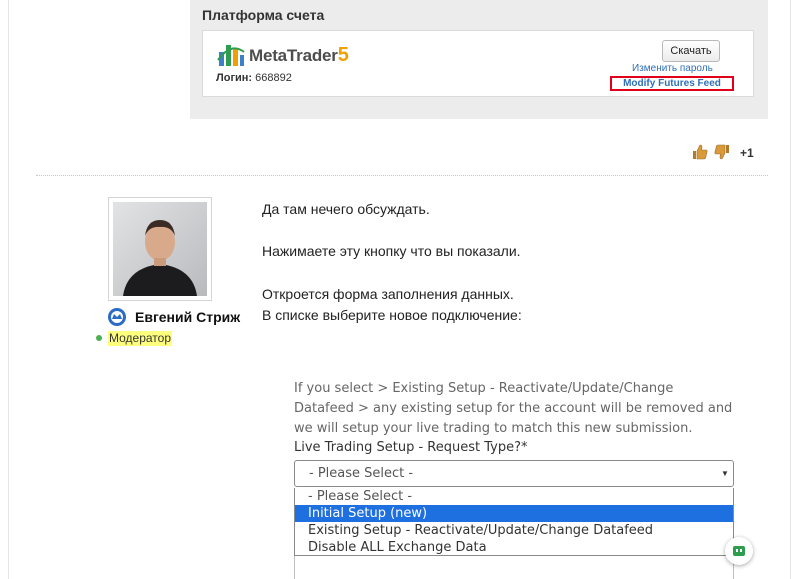 This screenshot has height=579, width=800. Describe the element at coordinates (293, 55) in the screenshot. I see `platform-name-text: MetaTrader` at that location.